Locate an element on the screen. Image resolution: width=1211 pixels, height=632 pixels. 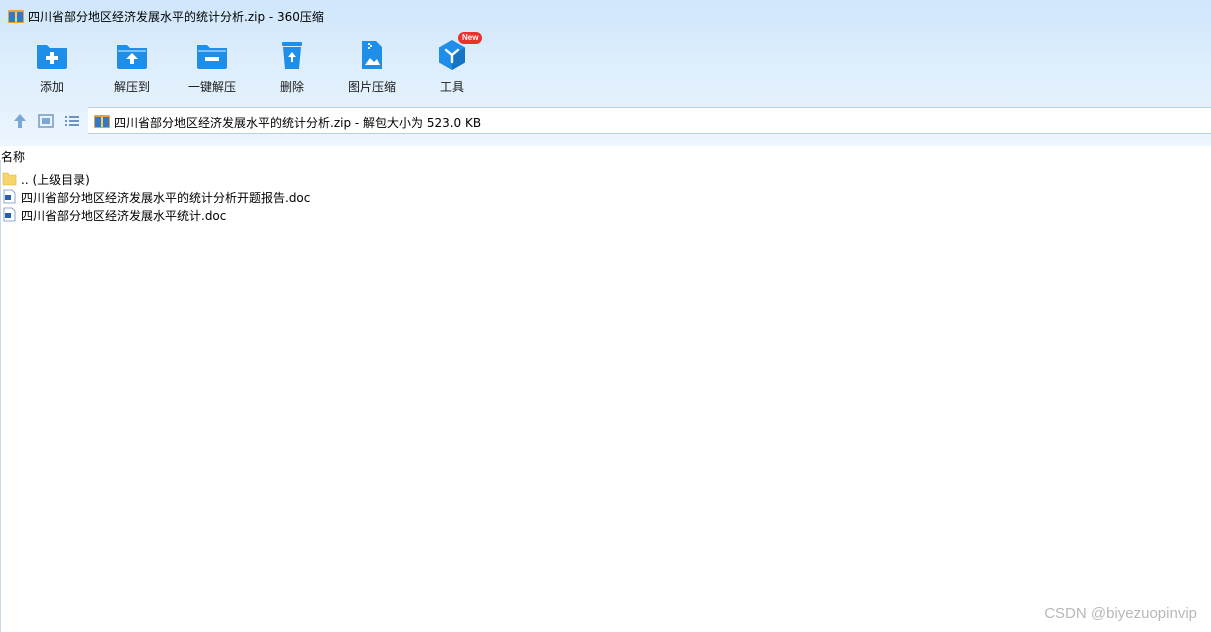
watermark: CSDN @biyezuopinvip is located at coordinates (1120, 613).